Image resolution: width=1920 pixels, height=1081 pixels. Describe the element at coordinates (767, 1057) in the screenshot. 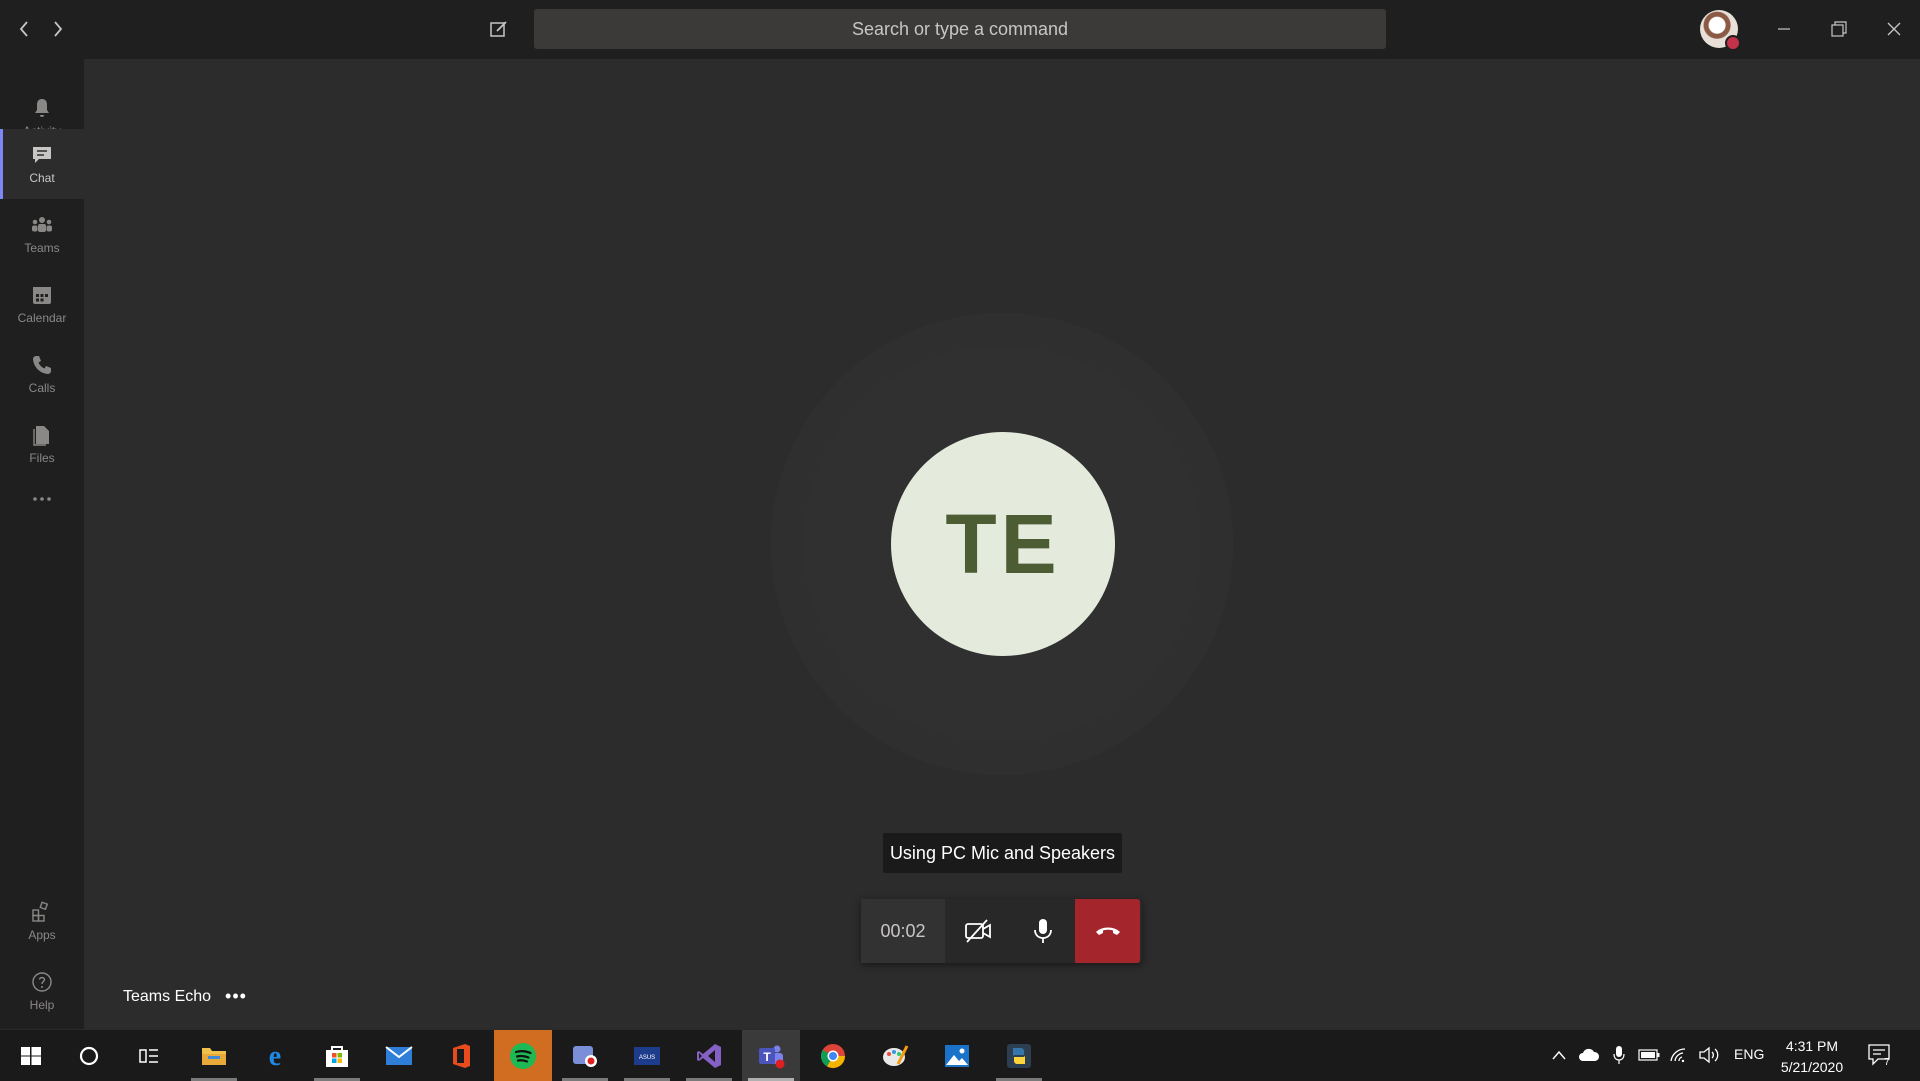

I see `svg-text: T` at that location.